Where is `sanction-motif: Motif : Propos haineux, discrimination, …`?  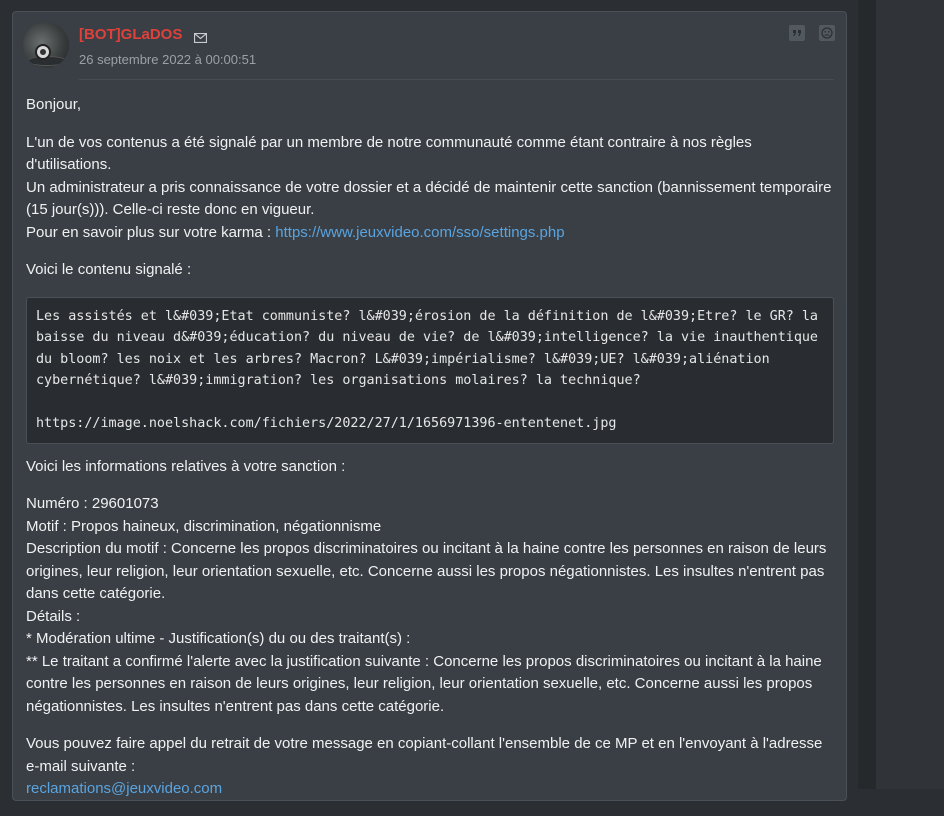 sanction-motif: Motif : Propos haineux, discrimination, … is located at coordinates (204, 526).